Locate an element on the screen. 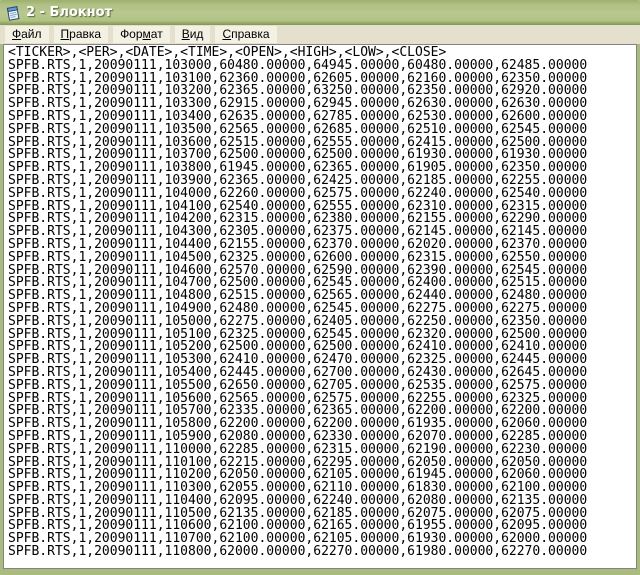 The width and height of the screenshot is (640, 575). menu-item-edit: Правка is located at coordinates (81, 34).